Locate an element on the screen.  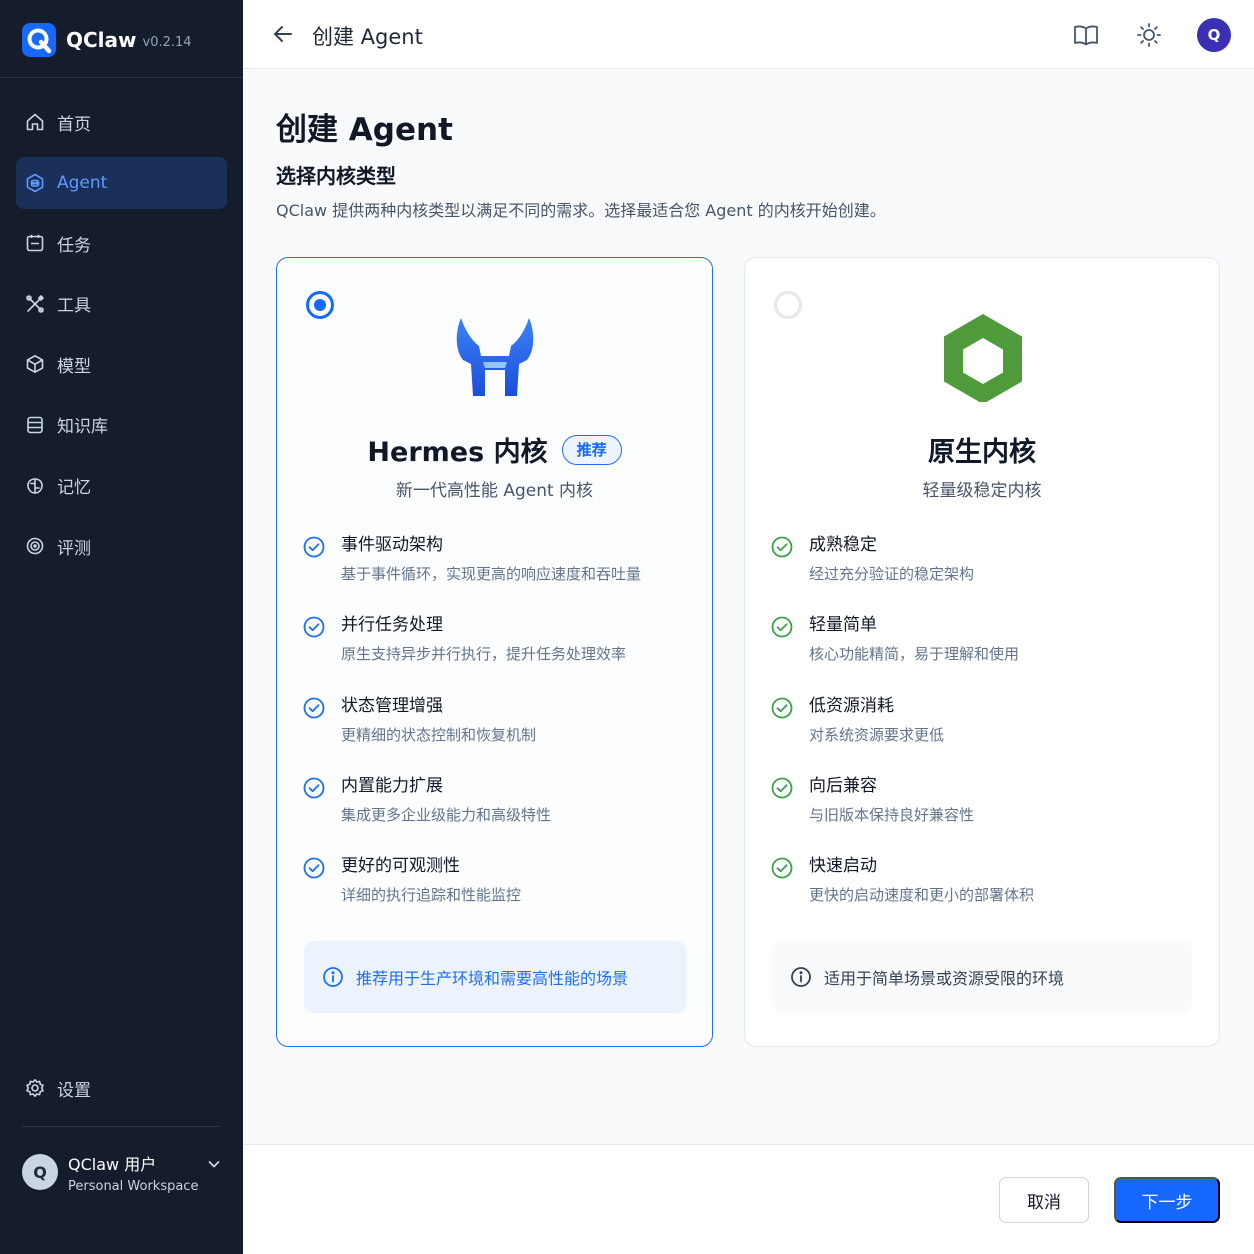
sidebar-item-label: Agent is located at coordinates (82, 182).